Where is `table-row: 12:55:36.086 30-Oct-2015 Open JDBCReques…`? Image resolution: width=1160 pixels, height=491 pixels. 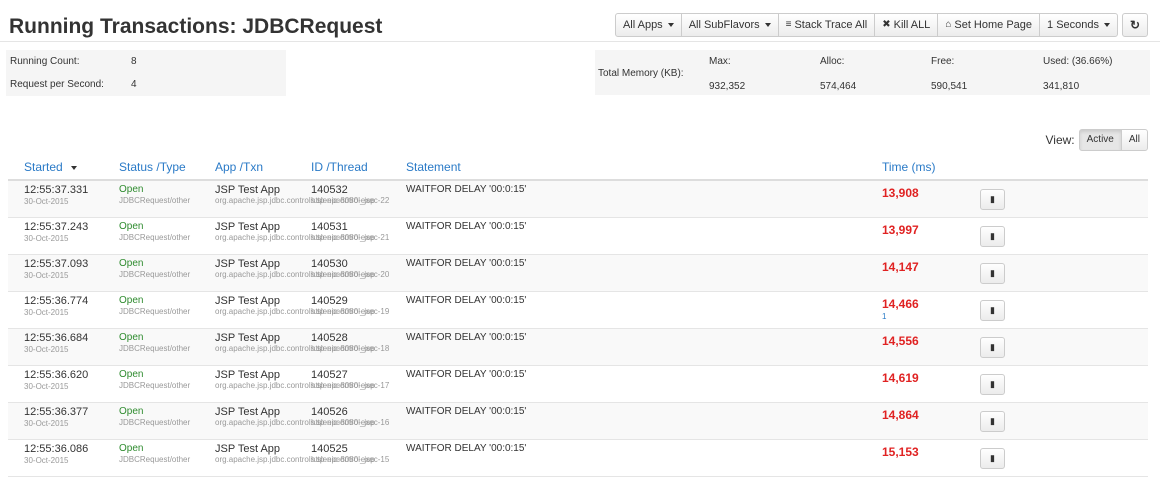 table-row: 12:55:36.086 30-Oct-2015 Open JDBCReques… is located at coordinates (578, 458).